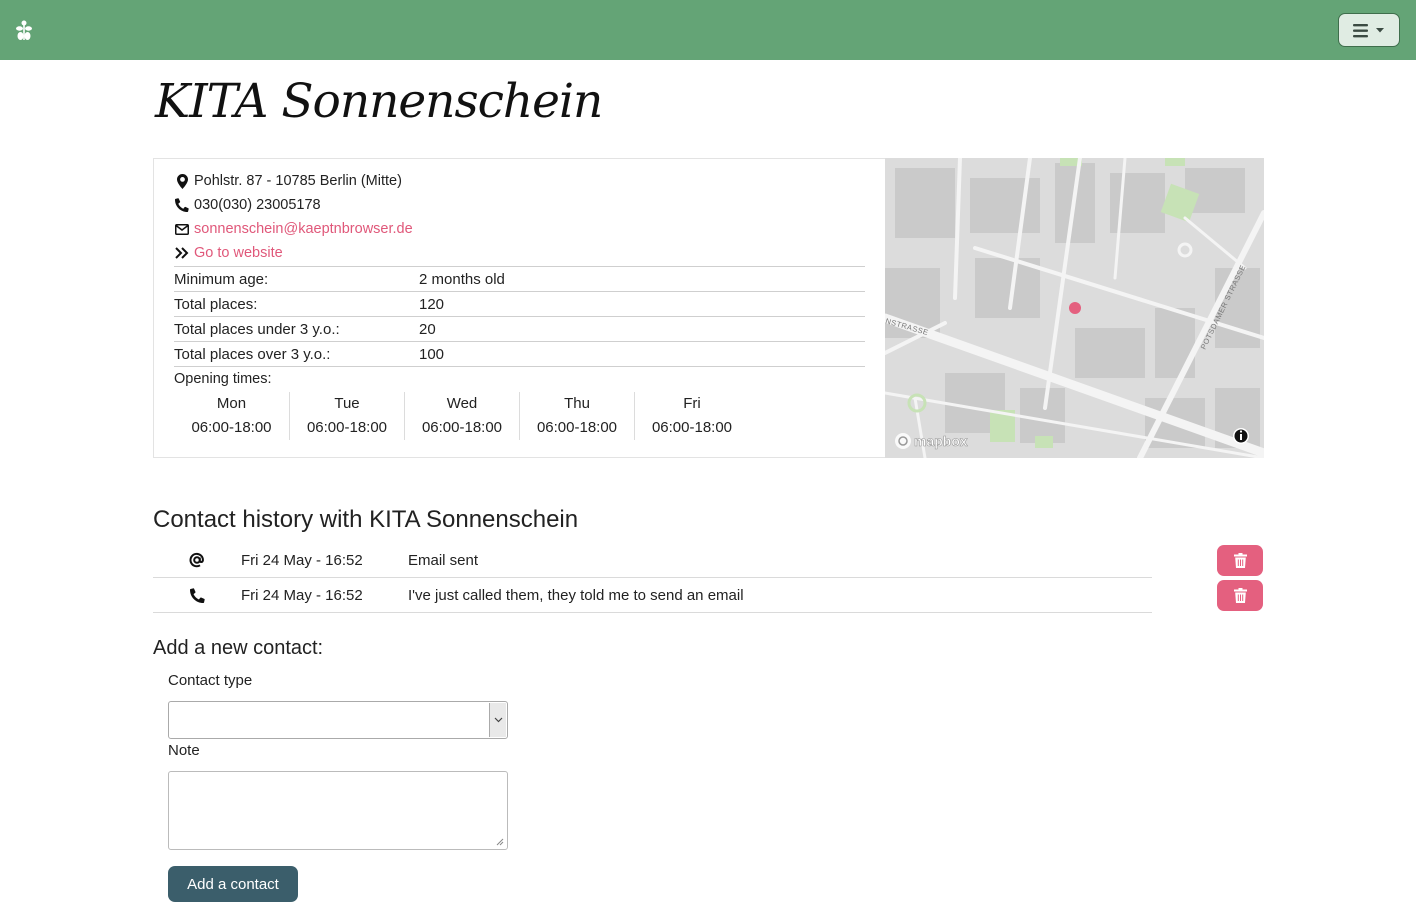  I want to click on history-note: Email sent, so click(443, 560).